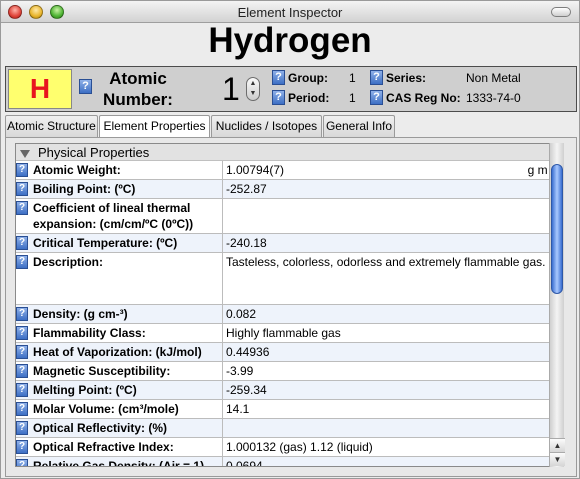 This screenshot has height=479, width=580. What do you see at coordinates (376, 77) in the screenshot?
I see `series-help-icon: ?` at bounding box center [376, 77].